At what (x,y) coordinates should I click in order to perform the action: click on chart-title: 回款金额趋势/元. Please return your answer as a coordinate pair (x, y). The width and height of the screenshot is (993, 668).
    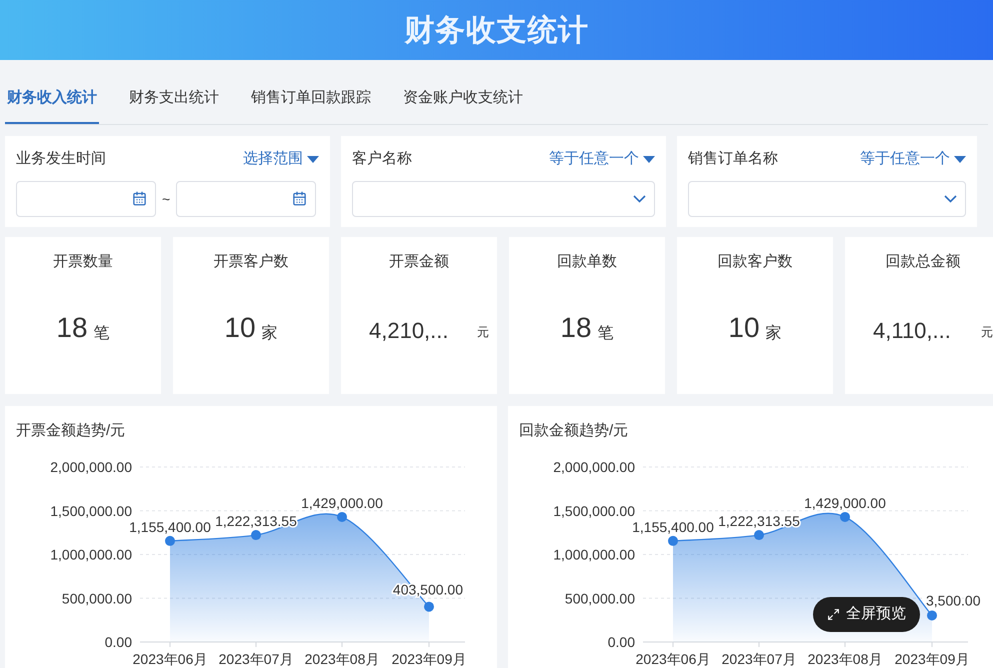
    Looking at the image, I should click on (574, 431).